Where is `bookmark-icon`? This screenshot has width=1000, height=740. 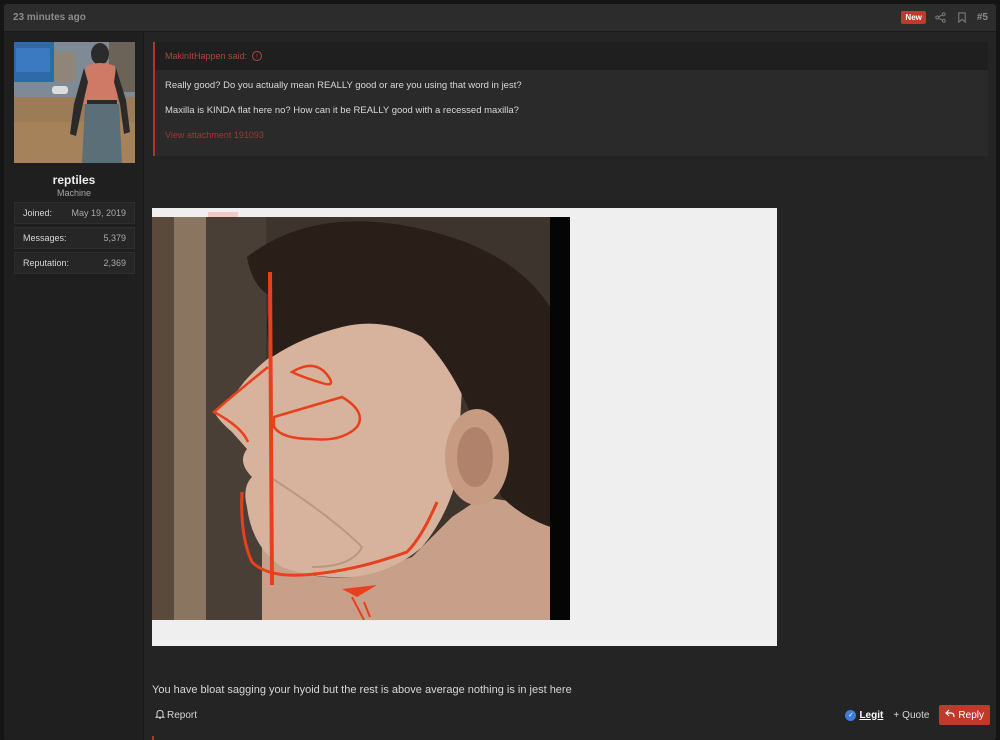 bookmark-icon is located at coordinates (962, 18).